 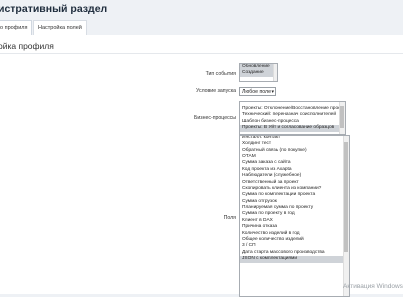 What do you see at coordinates (373, 286) in the screenshot?
I see `windows-activation-watermark: Активация Windows` at bounding box center [373, 286].